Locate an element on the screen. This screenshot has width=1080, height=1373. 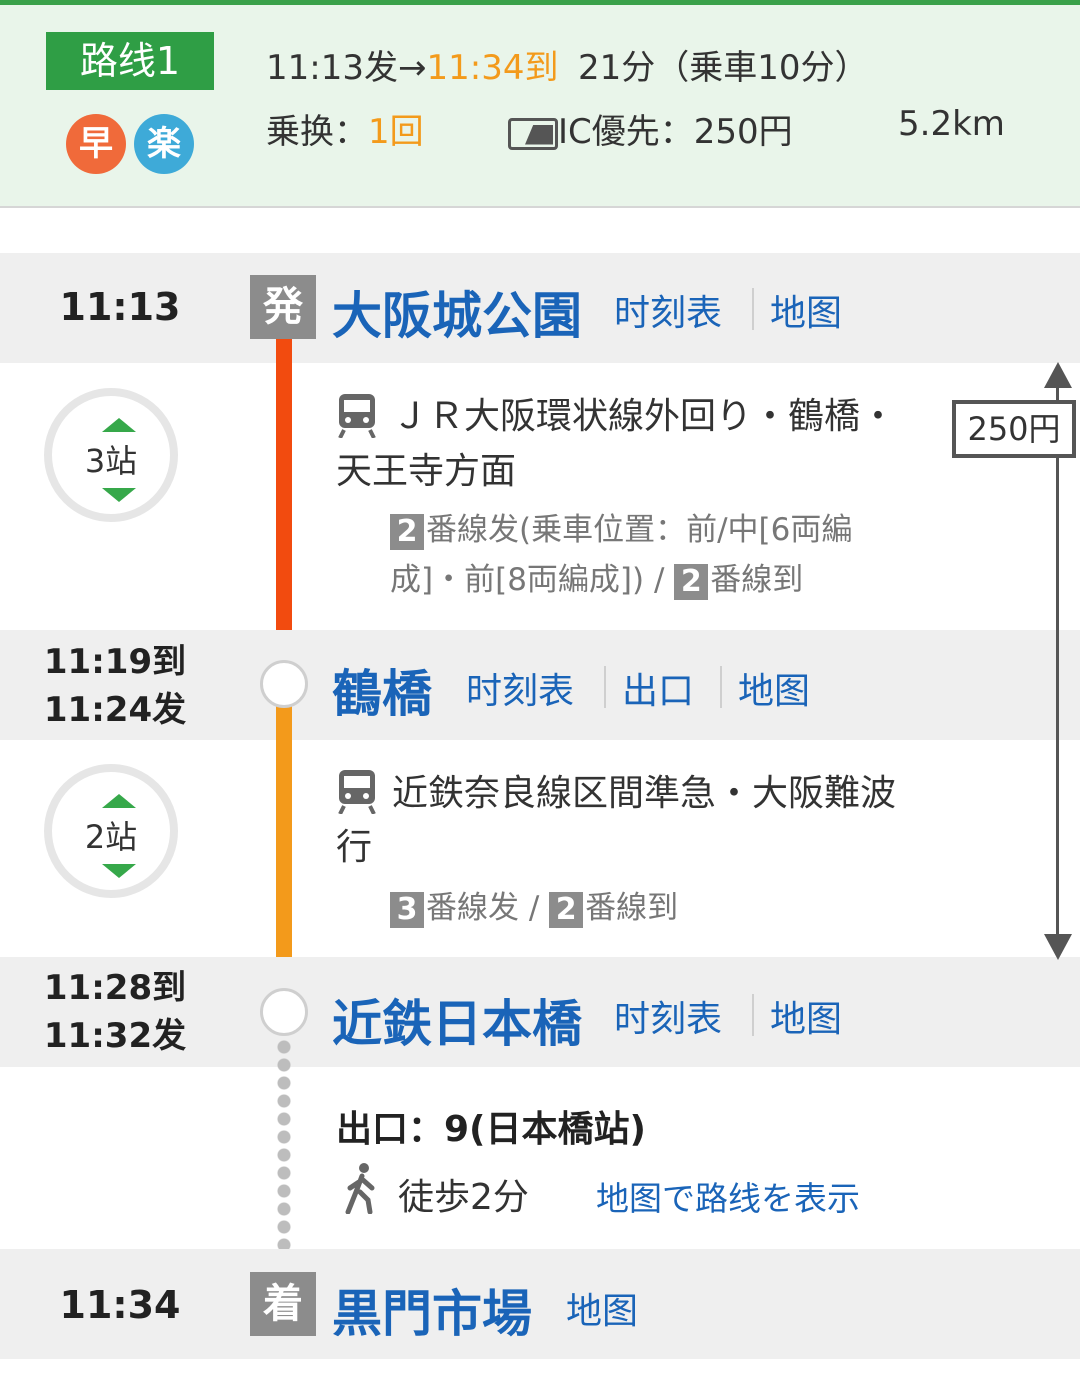
arrival-badge: 着 is located at coordinates (283, 1304).